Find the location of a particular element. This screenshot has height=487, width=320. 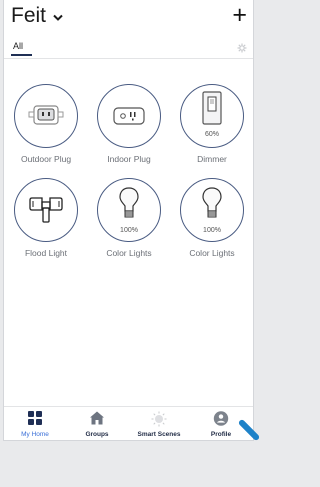

dimmer-icon is located at coordinates (212, 108).